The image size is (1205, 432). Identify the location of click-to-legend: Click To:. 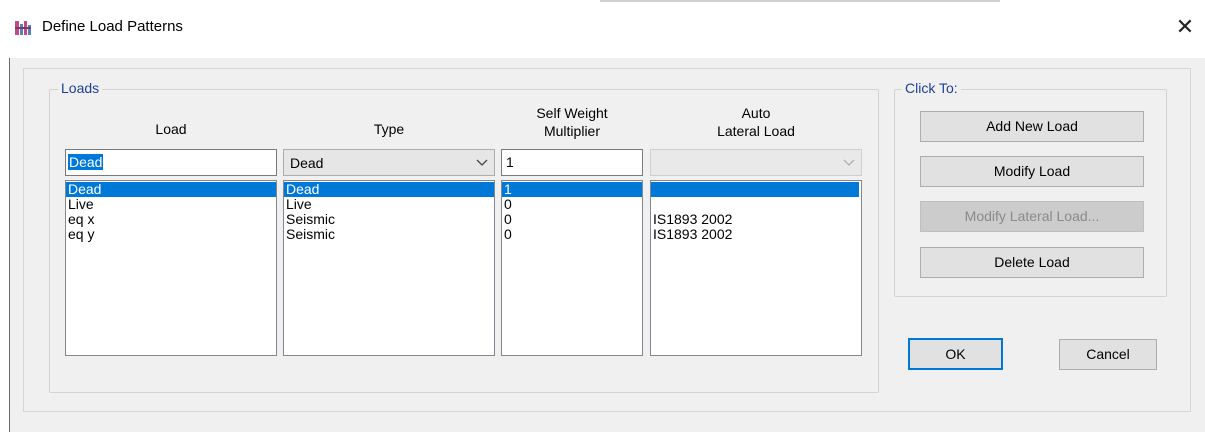
(931, 88).